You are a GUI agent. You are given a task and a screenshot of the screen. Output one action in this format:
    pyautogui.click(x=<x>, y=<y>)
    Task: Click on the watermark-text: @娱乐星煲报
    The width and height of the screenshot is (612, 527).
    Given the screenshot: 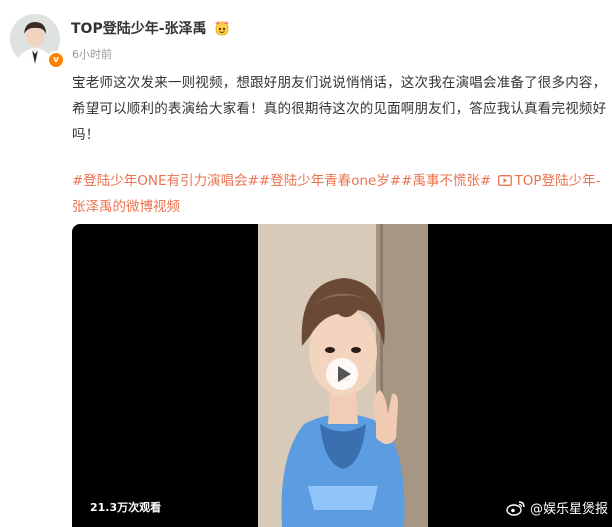 What is the action you would take?
    pyautogui.click(x=568, y=509)
    